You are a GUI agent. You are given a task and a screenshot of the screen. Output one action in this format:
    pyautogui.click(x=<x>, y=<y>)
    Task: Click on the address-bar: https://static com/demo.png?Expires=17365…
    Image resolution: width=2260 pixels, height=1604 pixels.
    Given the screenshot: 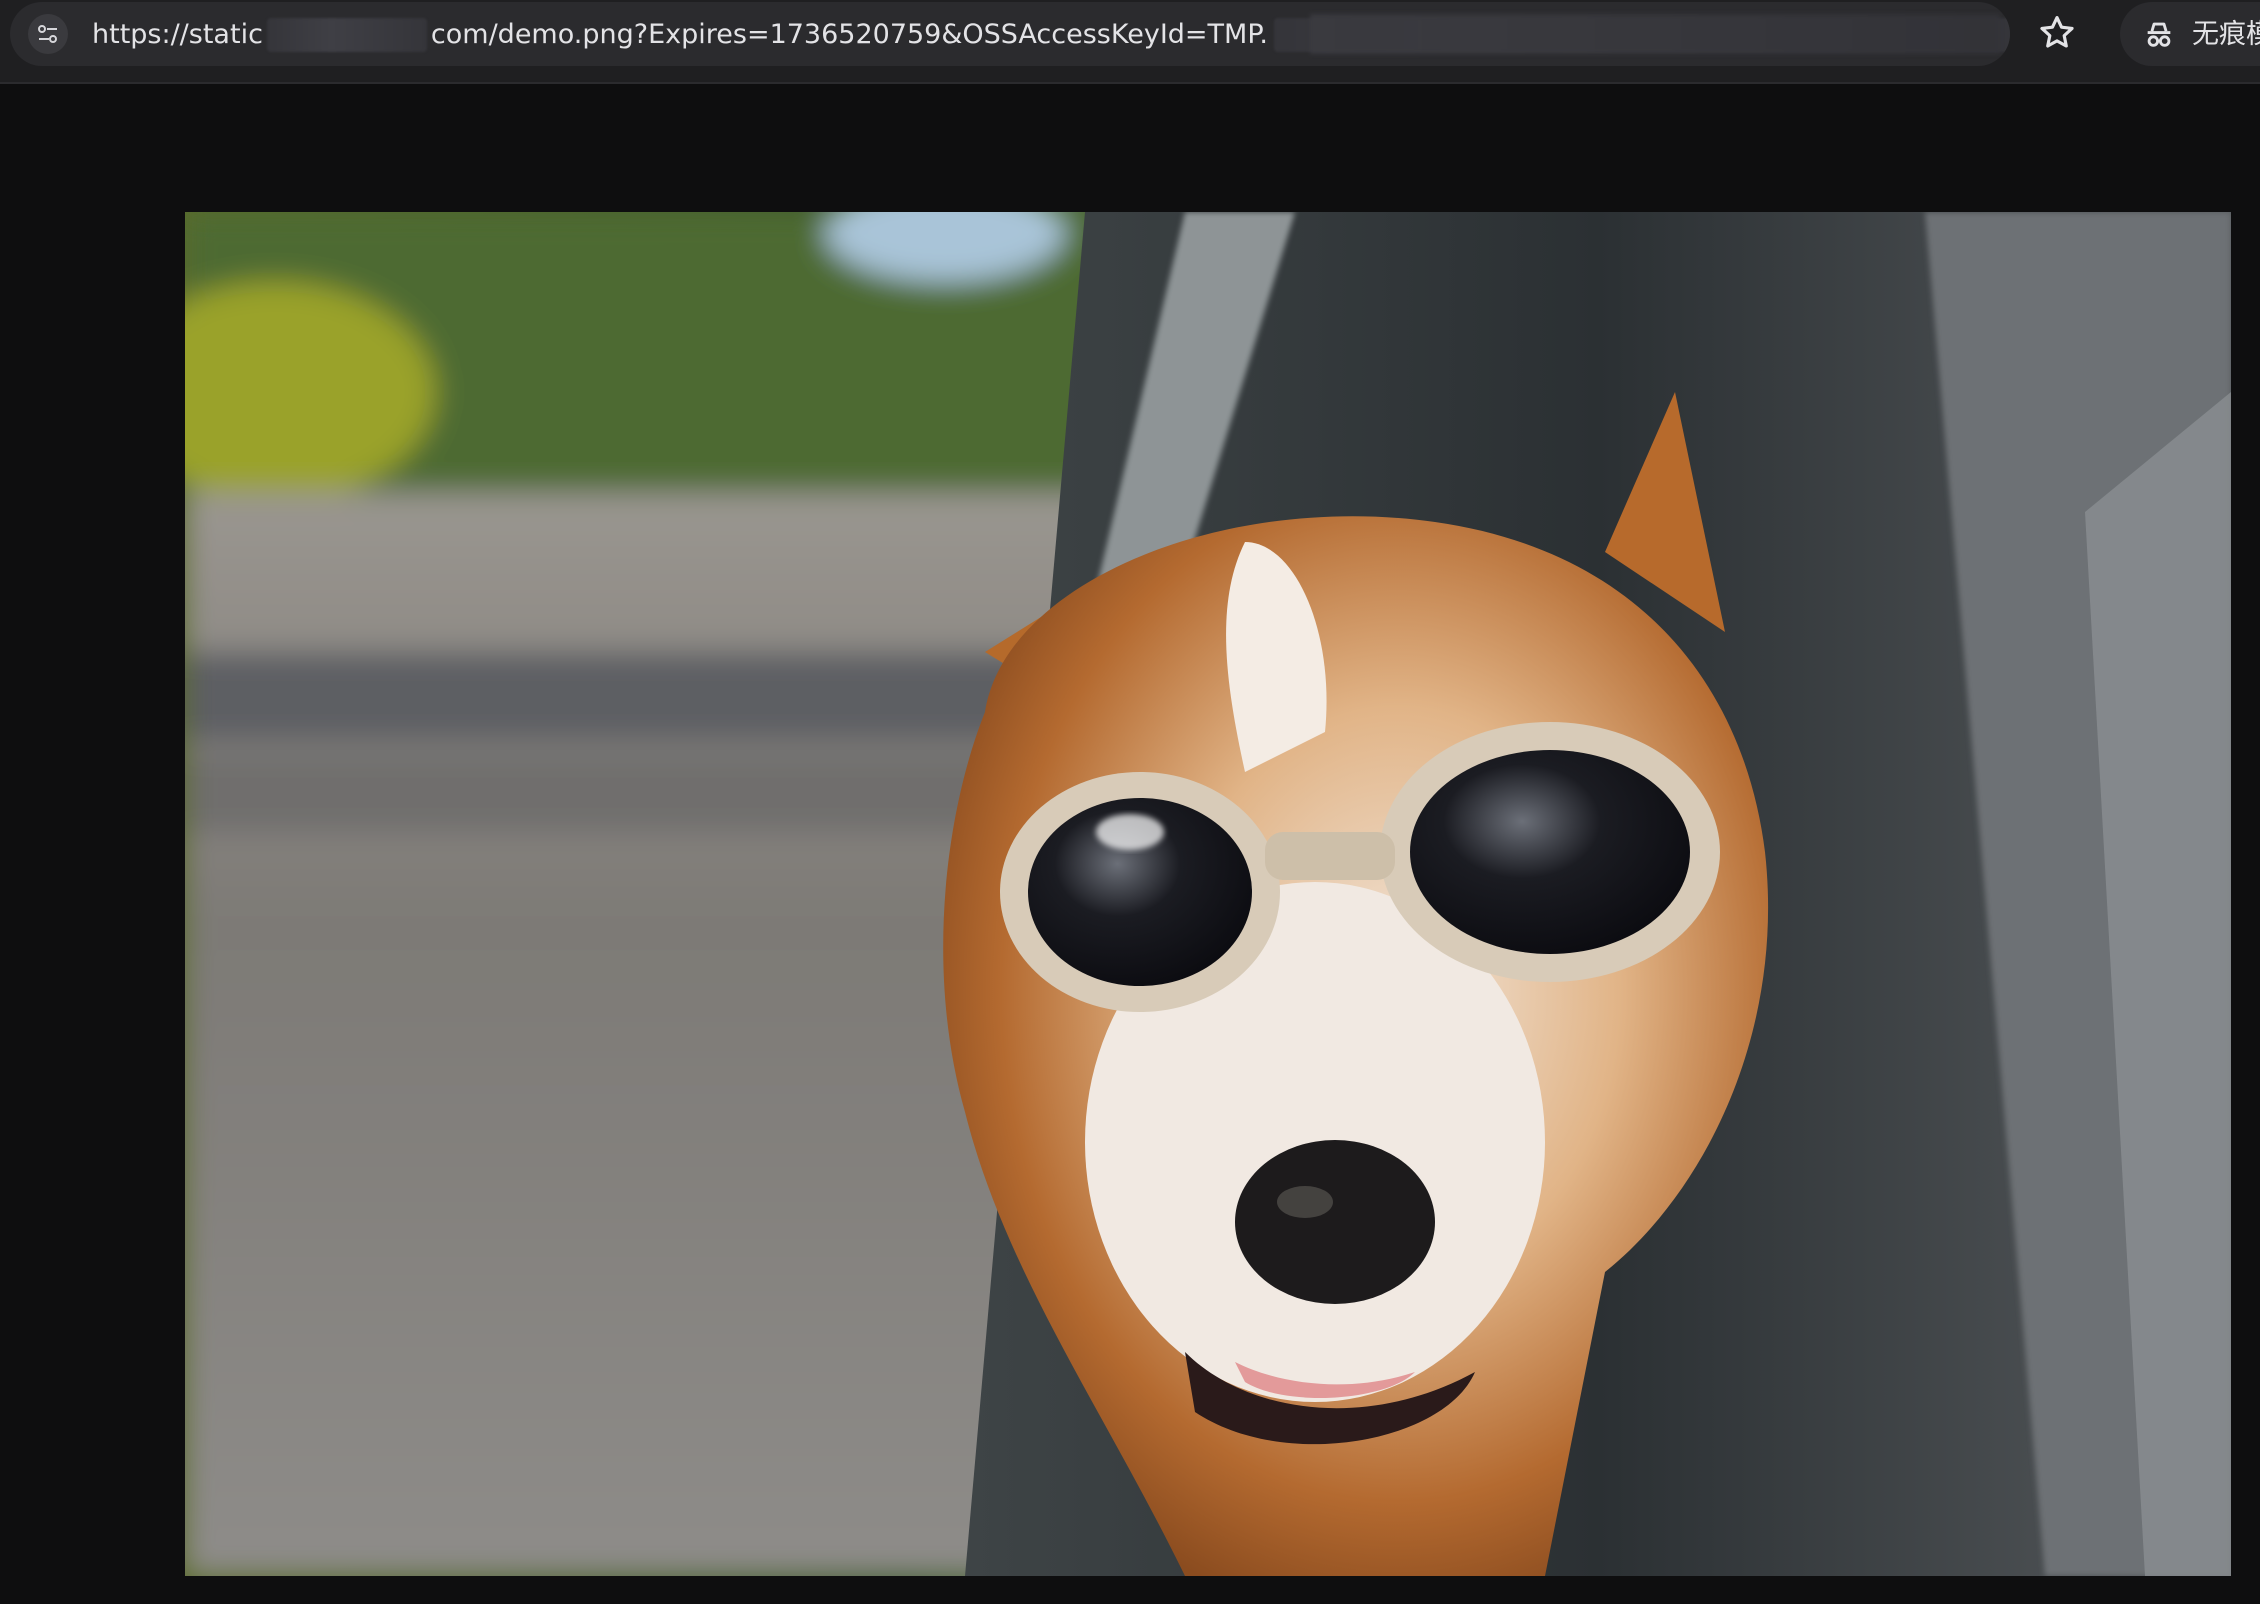 What is the action you would take?
    pyautogui.click(x=1010, y=34)
    